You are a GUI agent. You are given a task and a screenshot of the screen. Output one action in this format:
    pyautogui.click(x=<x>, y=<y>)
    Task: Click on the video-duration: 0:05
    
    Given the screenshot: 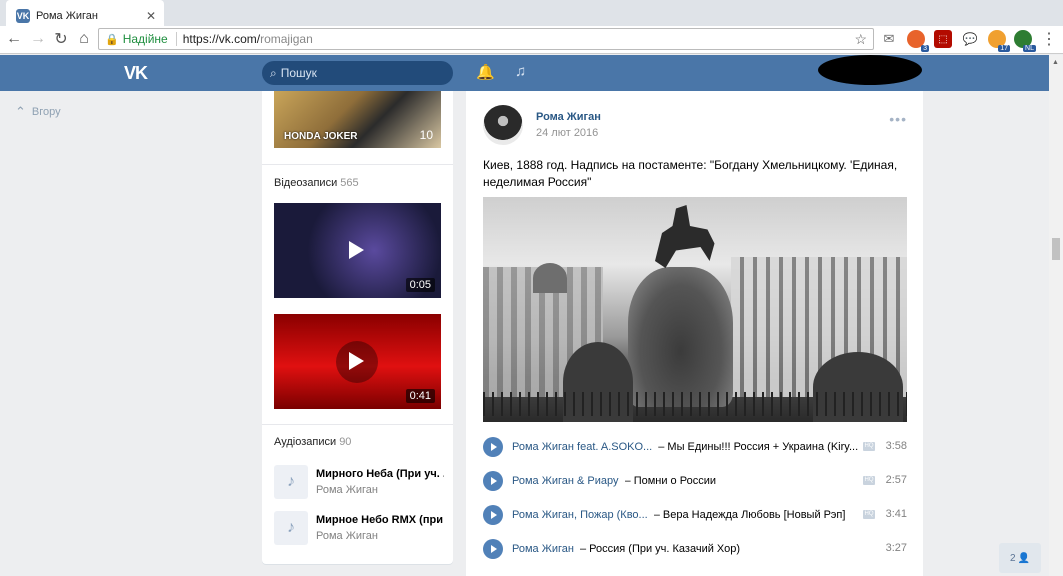 What is the action you would take?
    pyautogui.click(x=420, y=285)
    